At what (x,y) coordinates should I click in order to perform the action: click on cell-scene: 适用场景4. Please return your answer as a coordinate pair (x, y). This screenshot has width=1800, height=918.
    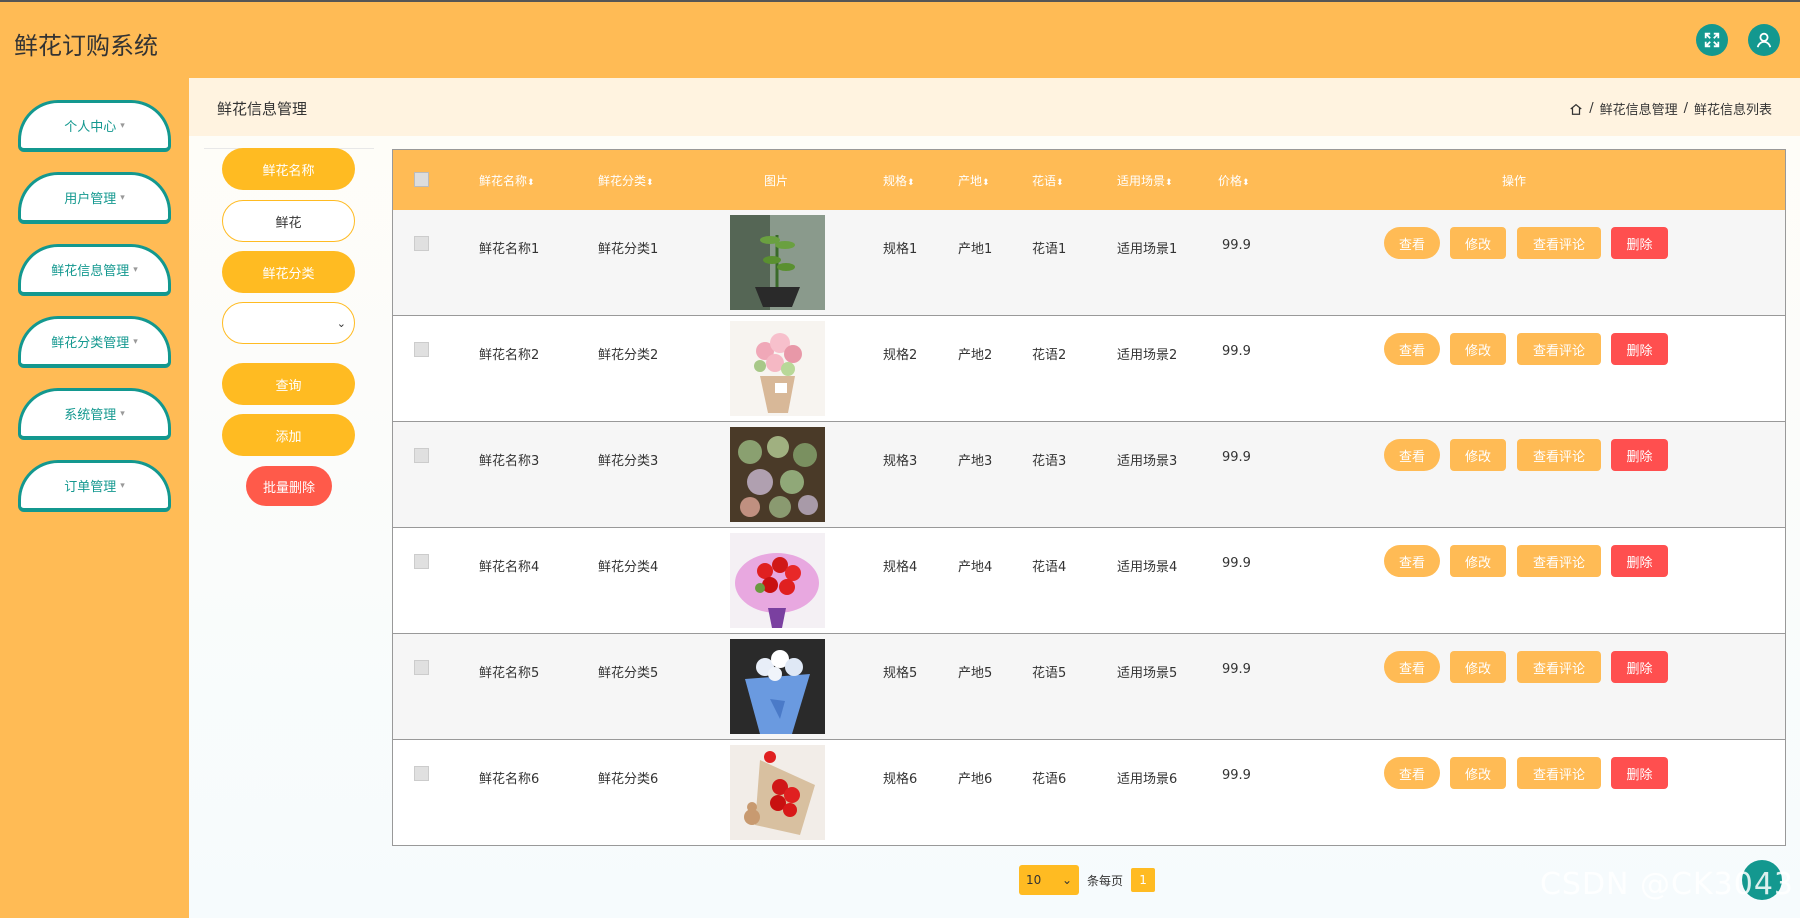
    Looking at the image, I should click on (1147, 567).